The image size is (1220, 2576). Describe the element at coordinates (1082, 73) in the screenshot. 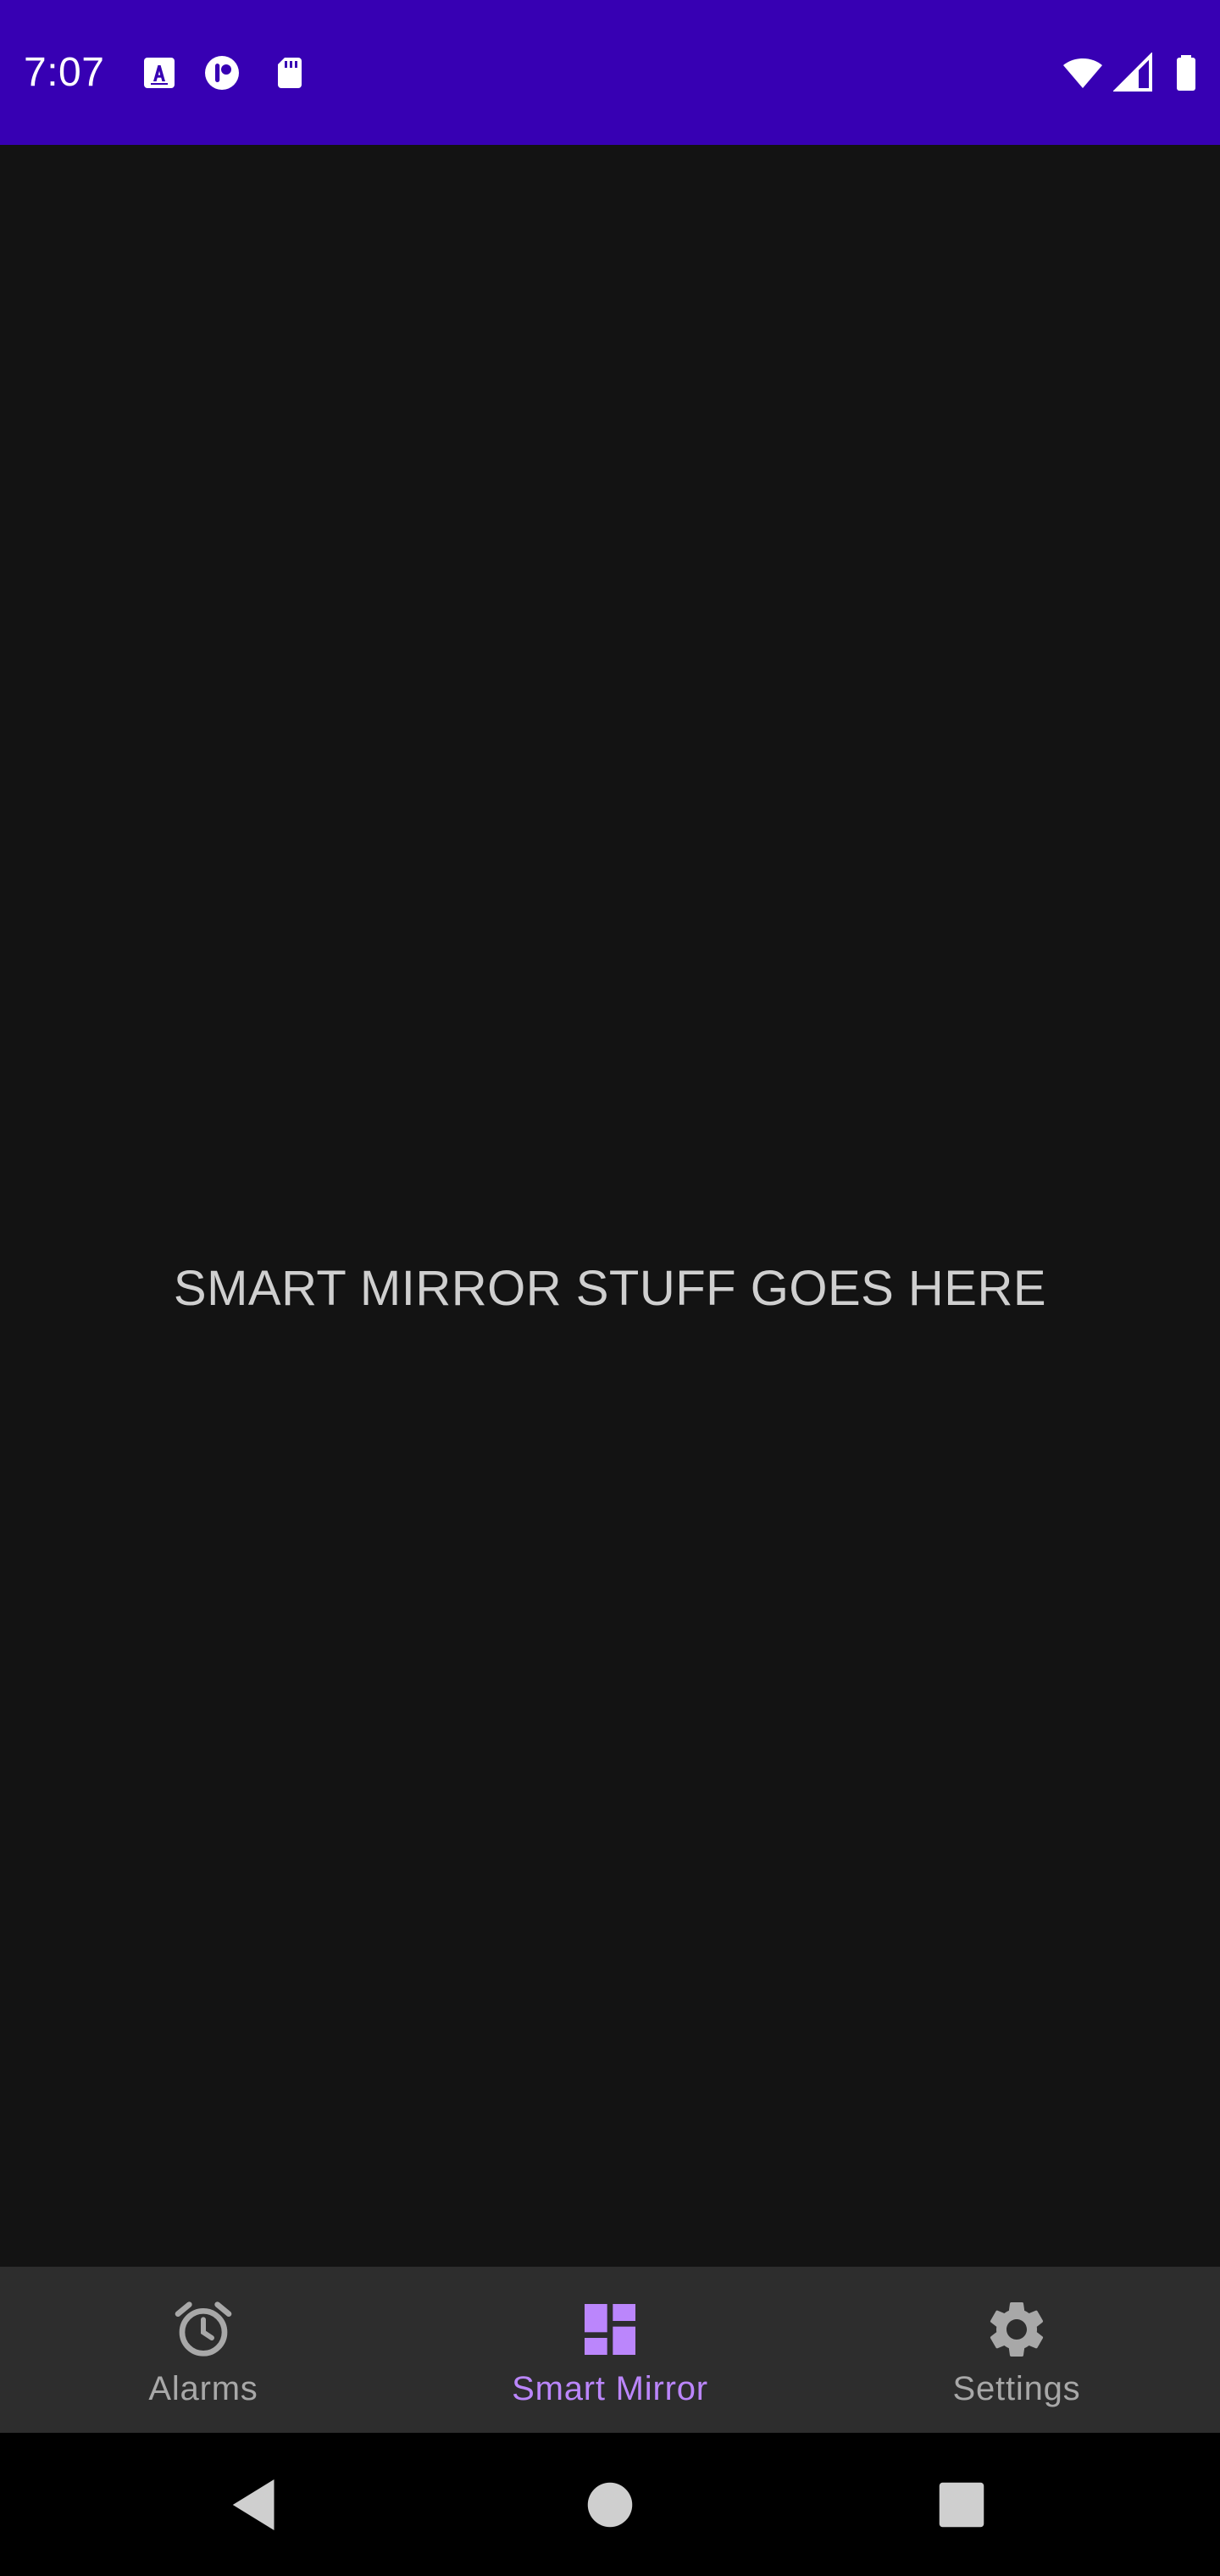

I see `wifi-icon` at that location.